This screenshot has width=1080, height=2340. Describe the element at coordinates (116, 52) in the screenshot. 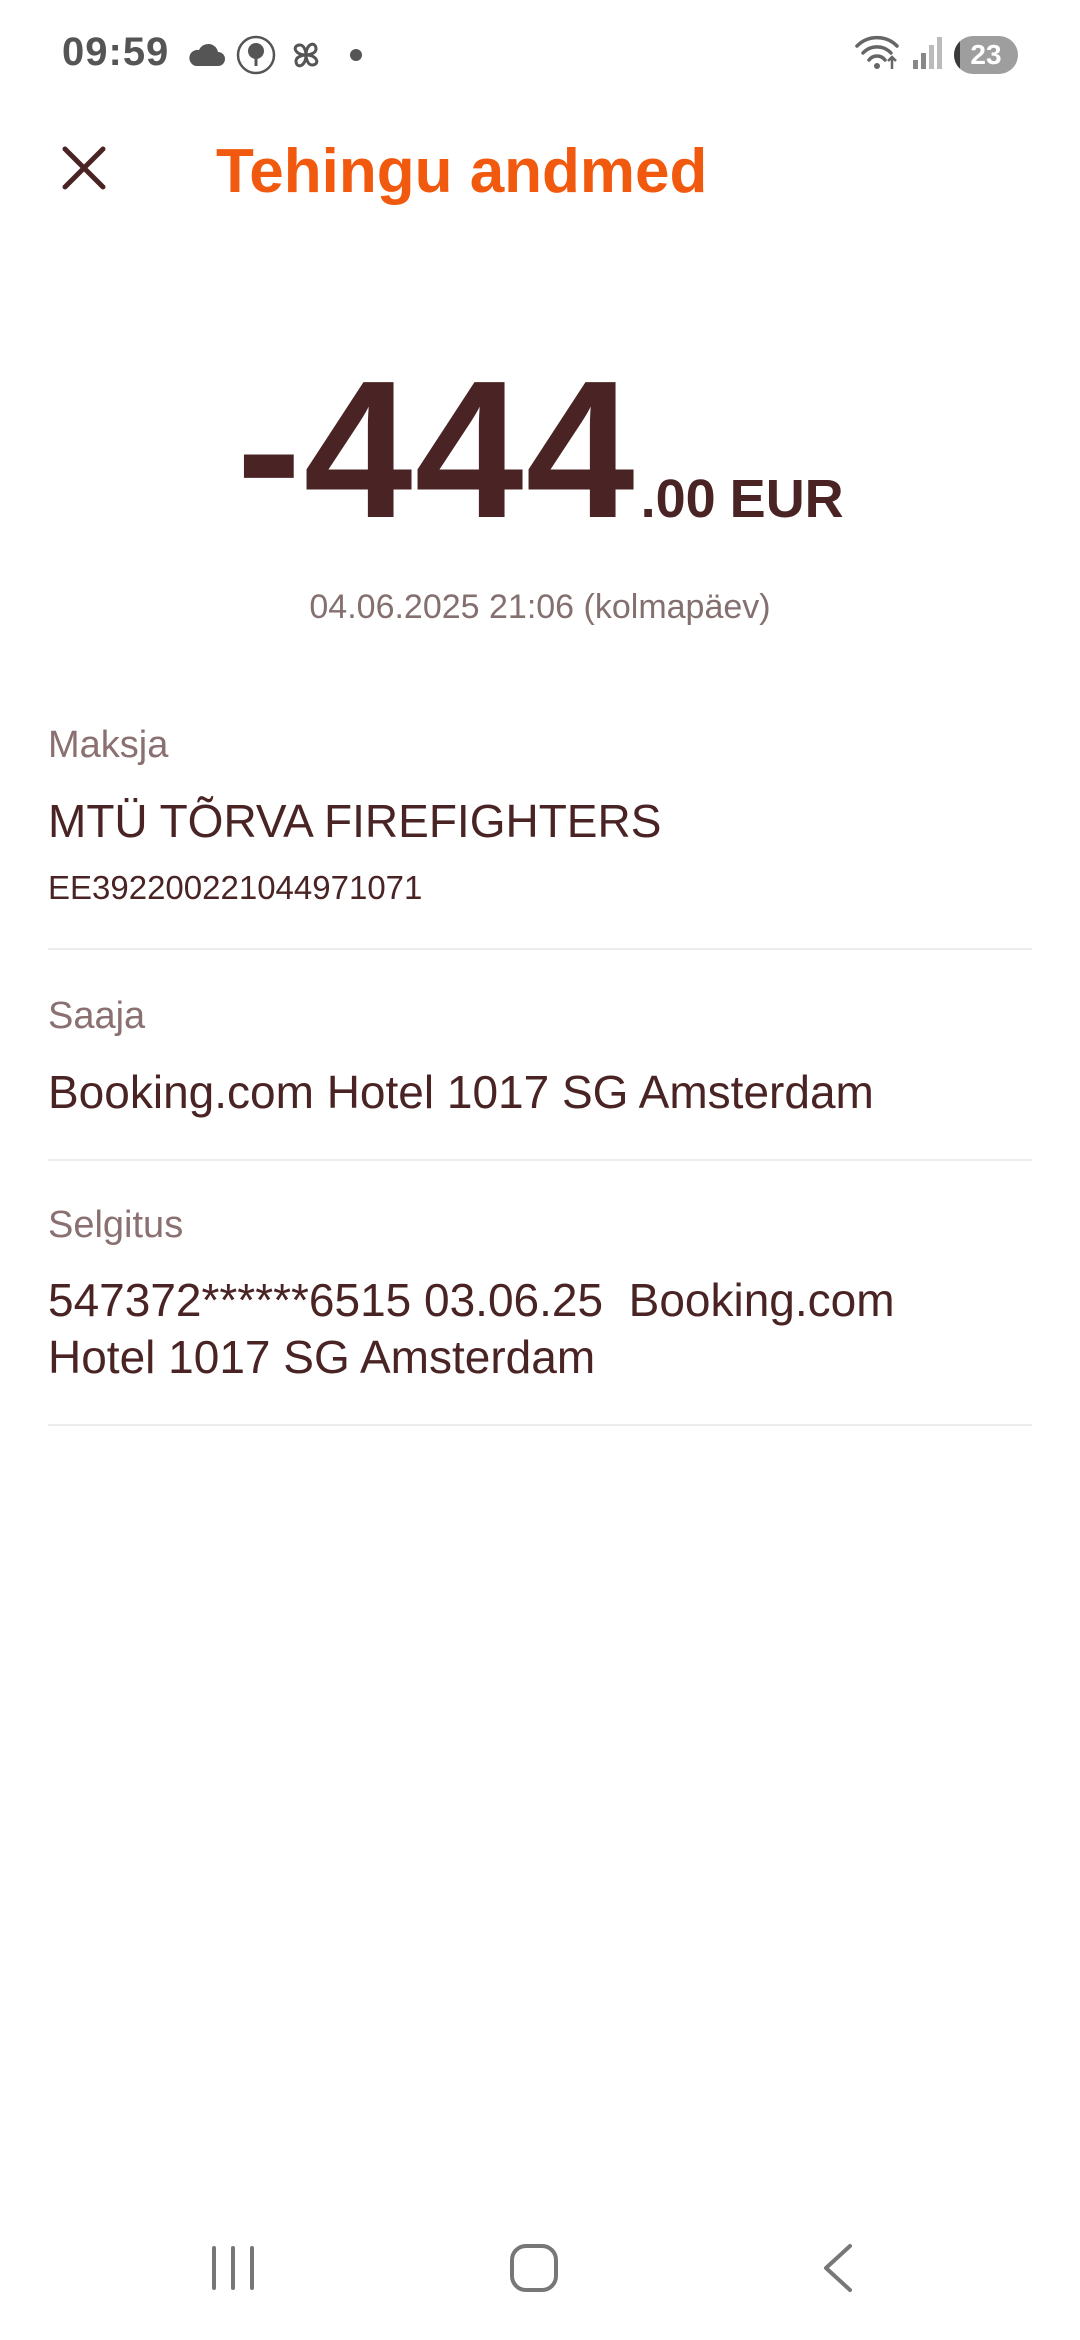

I see `status-time: 09:59` at that location.